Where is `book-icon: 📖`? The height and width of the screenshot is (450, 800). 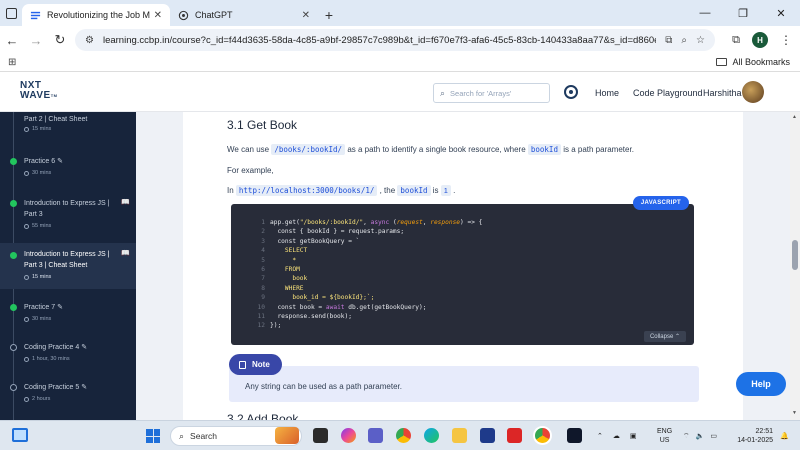
book-icon: 📖 is located at coordinates (125, 253).